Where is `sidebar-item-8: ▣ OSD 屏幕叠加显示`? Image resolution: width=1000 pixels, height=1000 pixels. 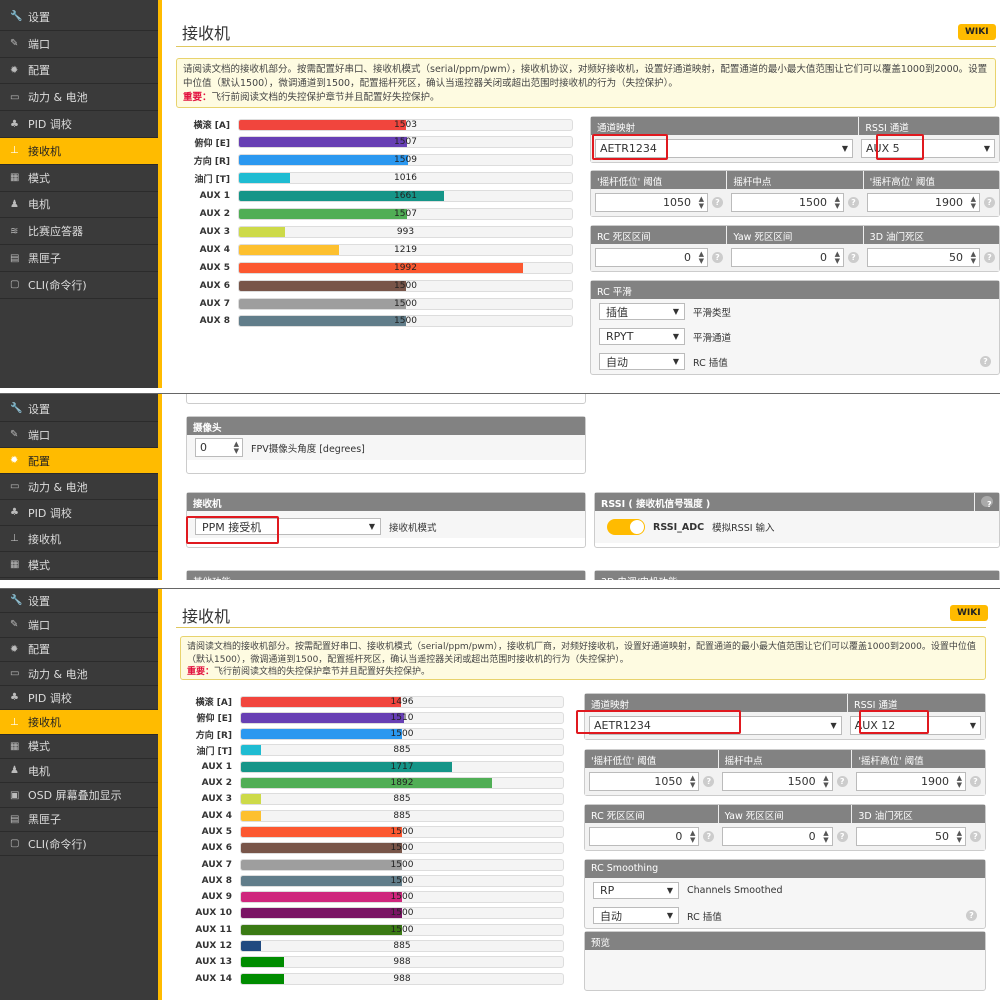
sidebar-item-8: ▣ OSD 屏幕叠加显示 is located at coordinates (79, 795).